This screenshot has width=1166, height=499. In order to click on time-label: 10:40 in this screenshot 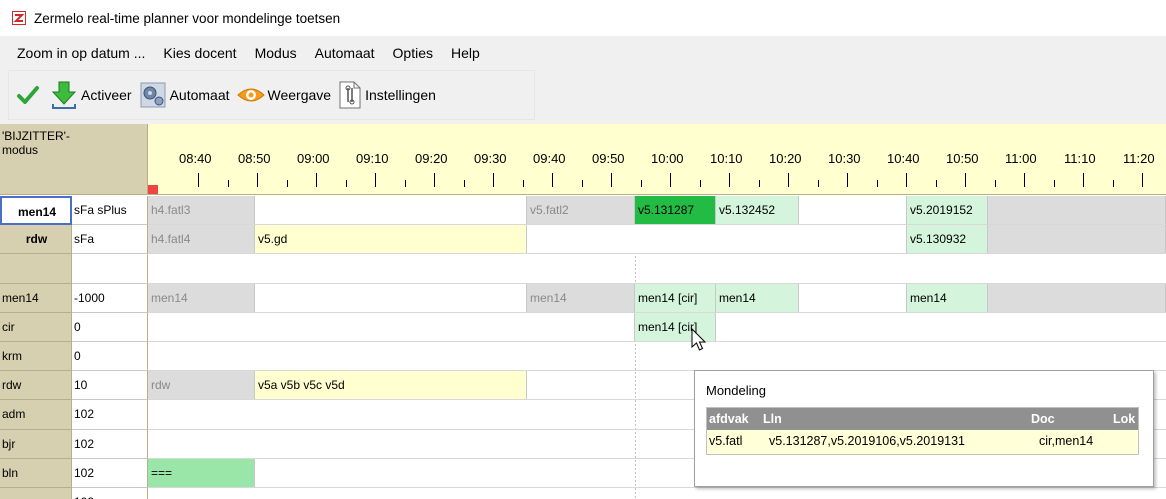, I will do `click(903, 158)`.